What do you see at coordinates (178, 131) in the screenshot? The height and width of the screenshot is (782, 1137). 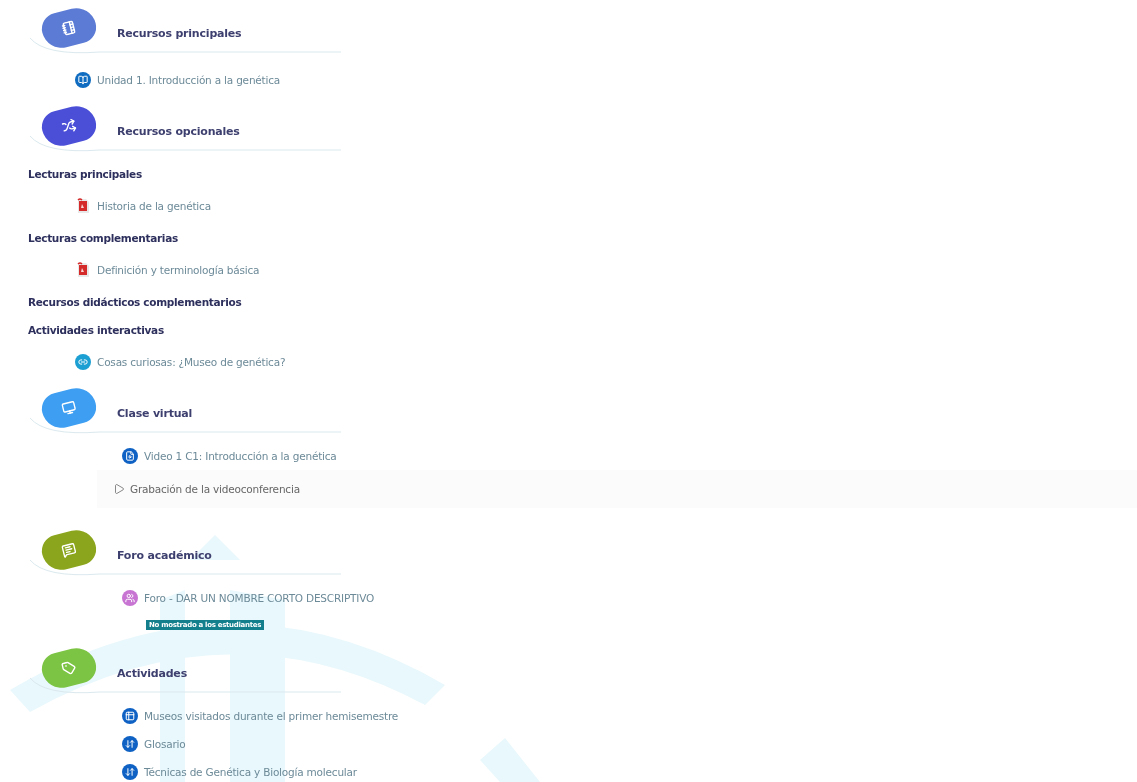 I see `section-title: Recursos opcionales` at bounding box center [178, 131].